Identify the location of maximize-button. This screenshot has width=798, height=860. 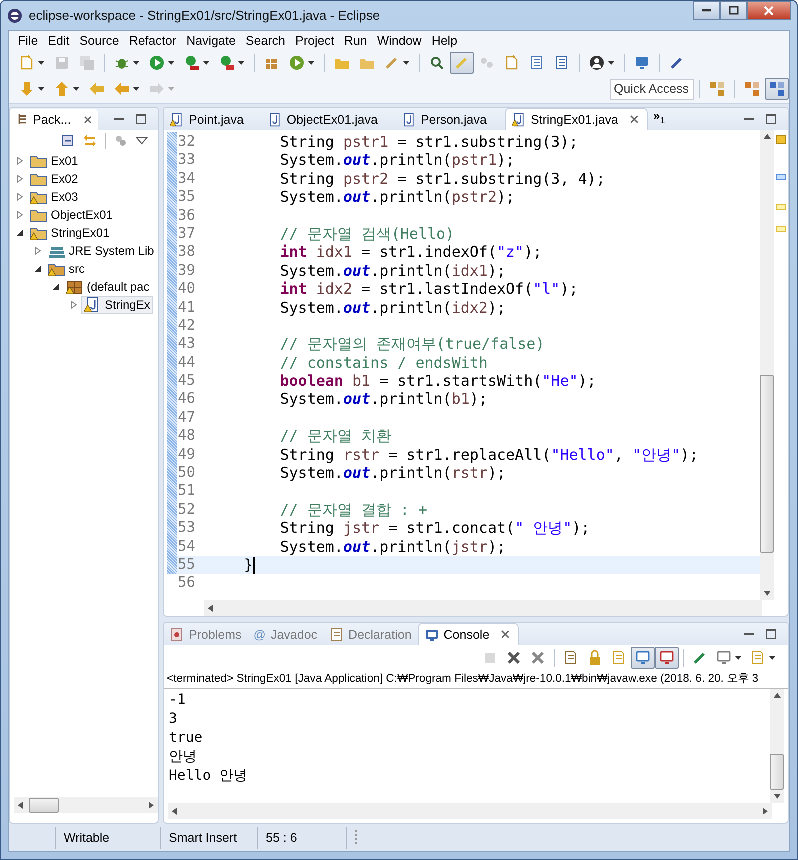
(733, 10).